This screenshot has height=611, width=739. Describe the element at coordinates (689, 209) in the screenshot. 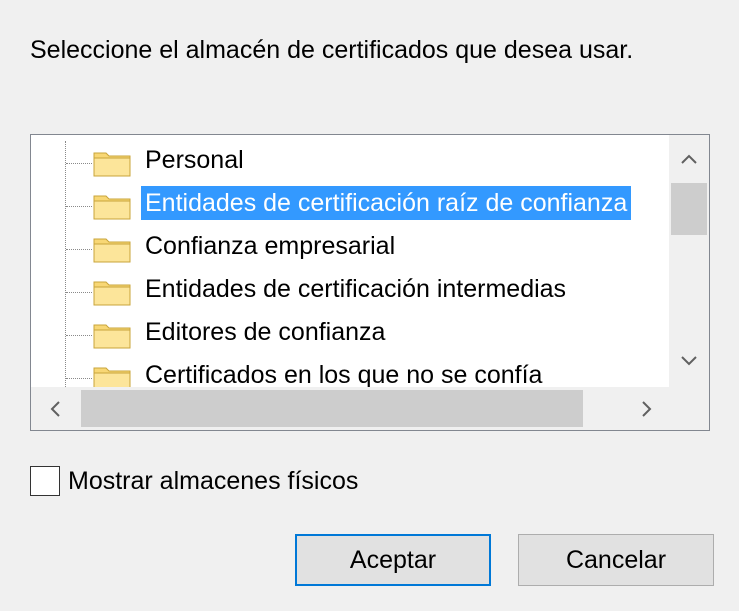

I see `vertical-scroll-thumb` at that location.